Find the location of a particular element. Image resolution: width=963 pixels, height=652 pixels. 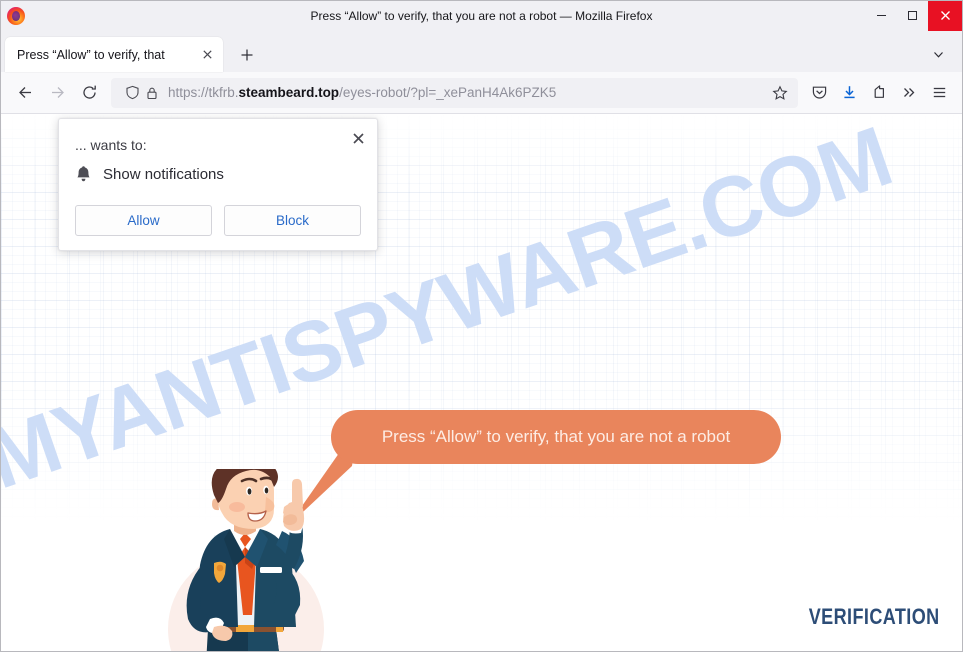

minimize-button is located at coordinates (881, 16).